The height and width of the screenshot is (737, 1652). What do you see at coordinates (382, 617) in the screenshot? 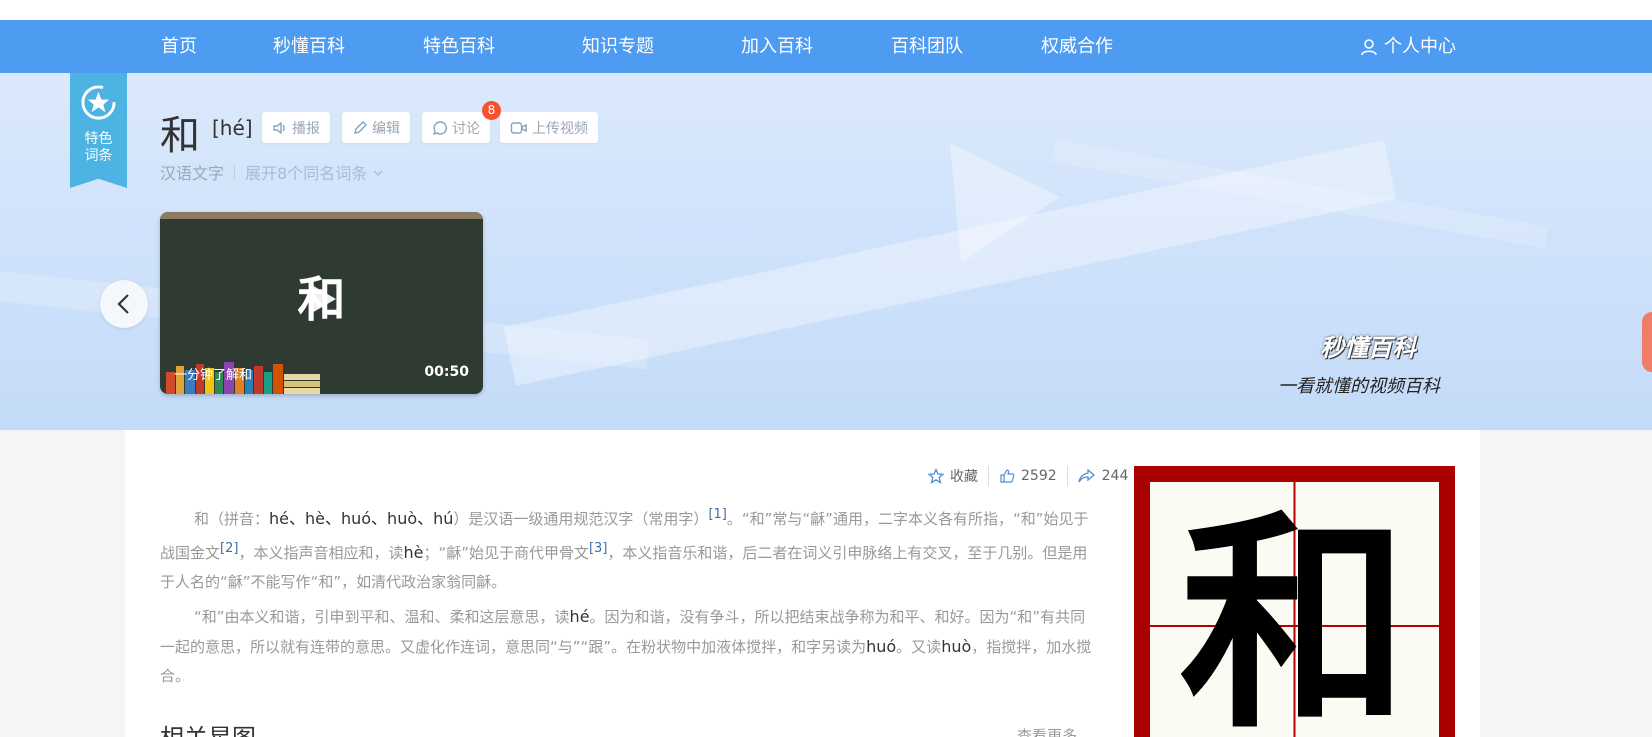
I see `p2-text-1: “和”由本义和谐，引申到平和、温和、柔和这层意思，读` at bounding box center [382, 617].